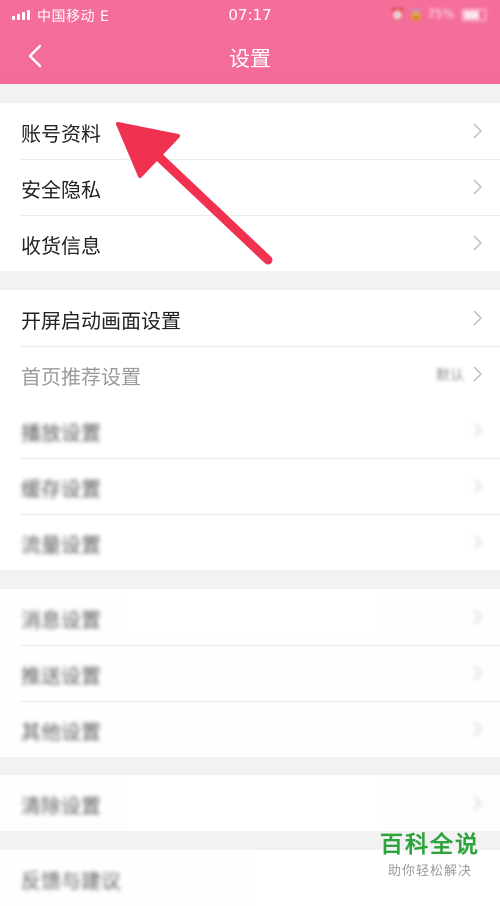  Describe the element at coordinates (61, 676) in the screenshot. I see `settings-item-label: 推送设置` at that location.